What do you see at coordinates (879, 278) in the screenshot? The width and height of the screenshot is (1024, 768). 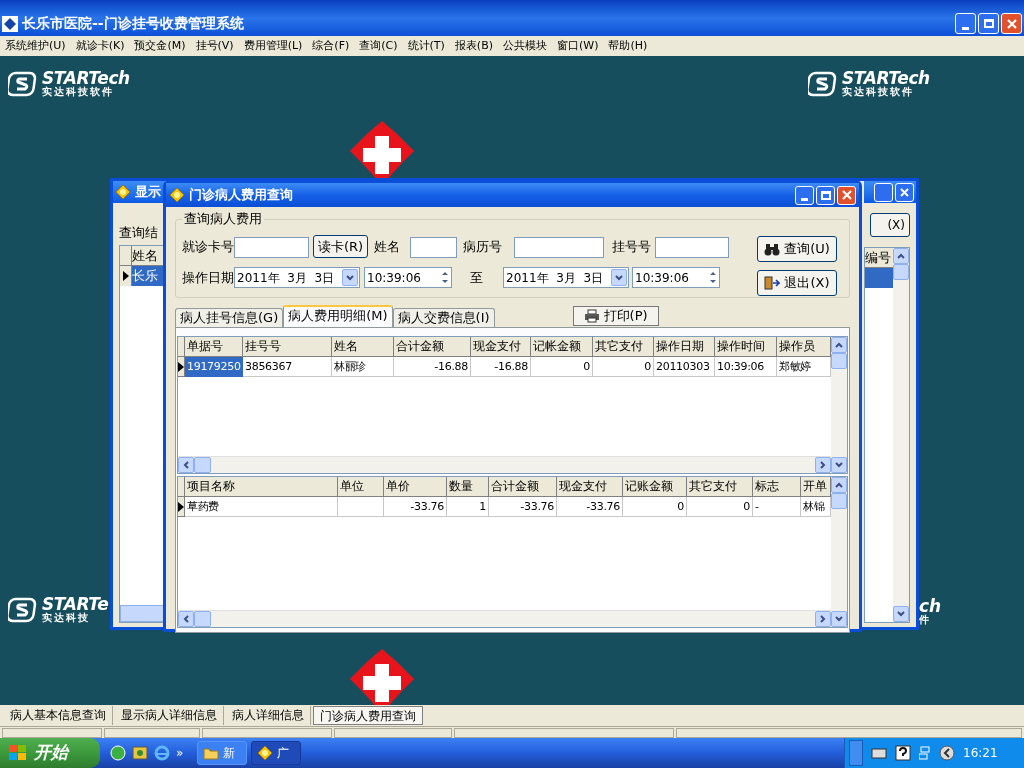 I see `selected-row-highlight` at bounding box center [879, 278].